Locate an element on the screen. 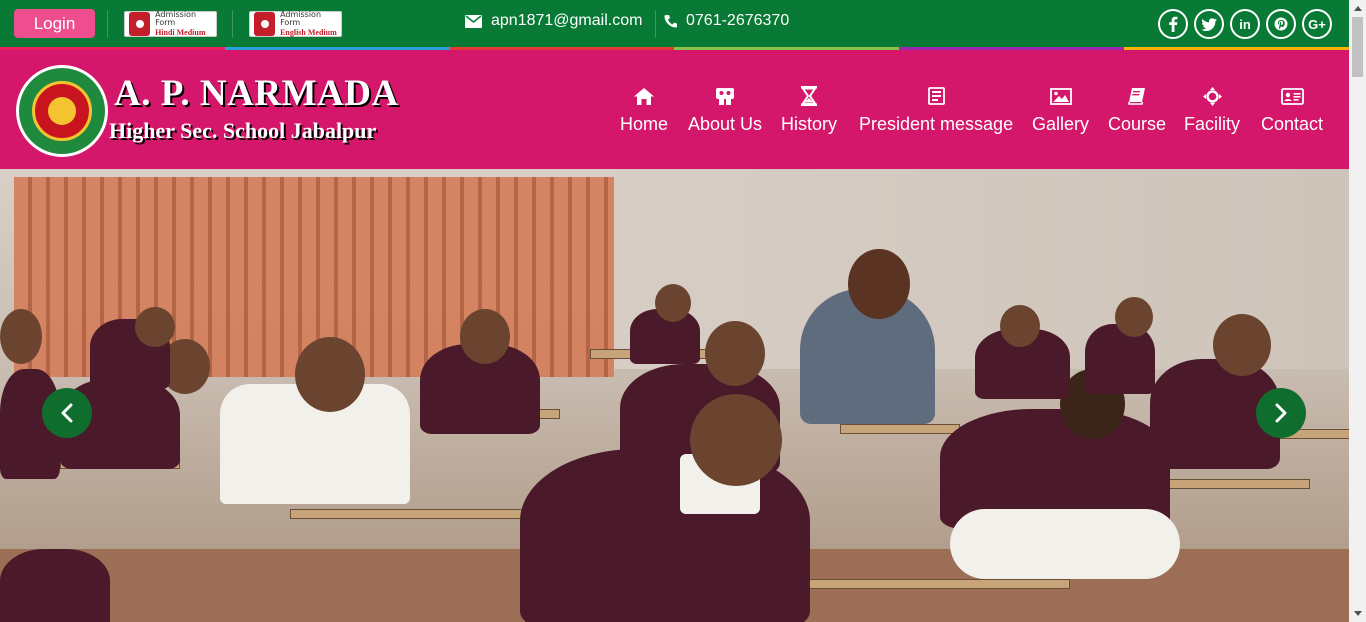 Image resolution: width=1366 pixels, height=622 pixels. envelope-icon is located at coordinates (473, 21).